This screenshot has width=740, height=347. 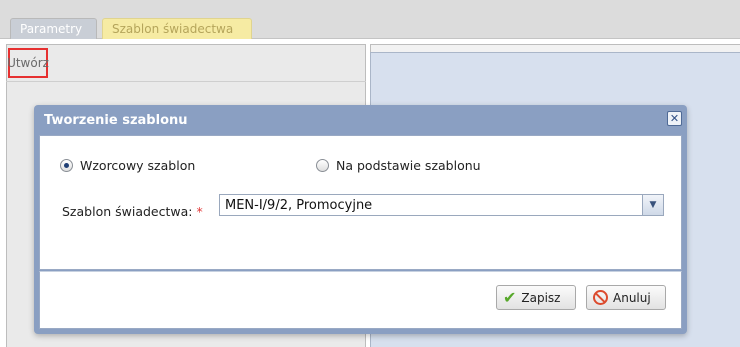 I want to click on save-button: ✔ Zapisz, so click(x=536, y=297).